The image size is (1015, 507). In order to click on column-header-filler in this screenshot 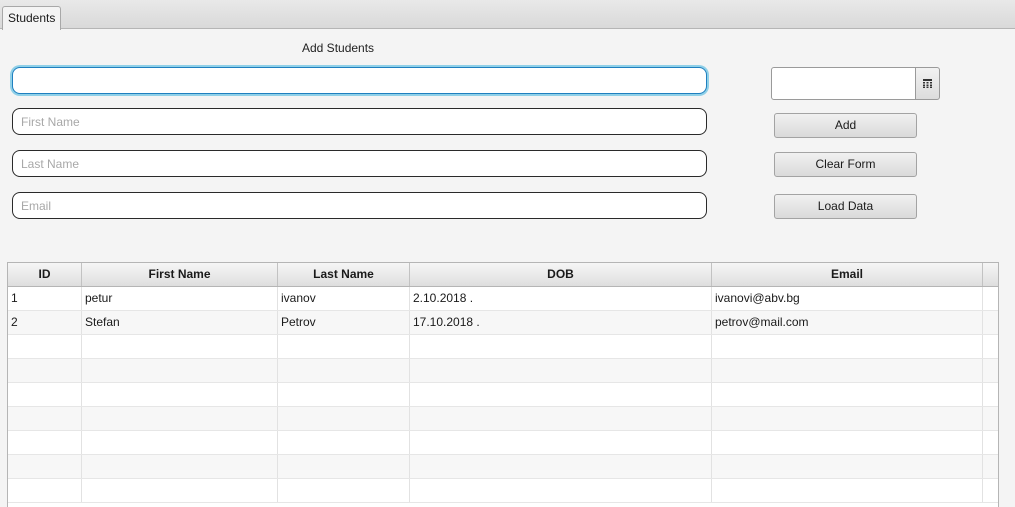, I will do `click(990, 274)`.